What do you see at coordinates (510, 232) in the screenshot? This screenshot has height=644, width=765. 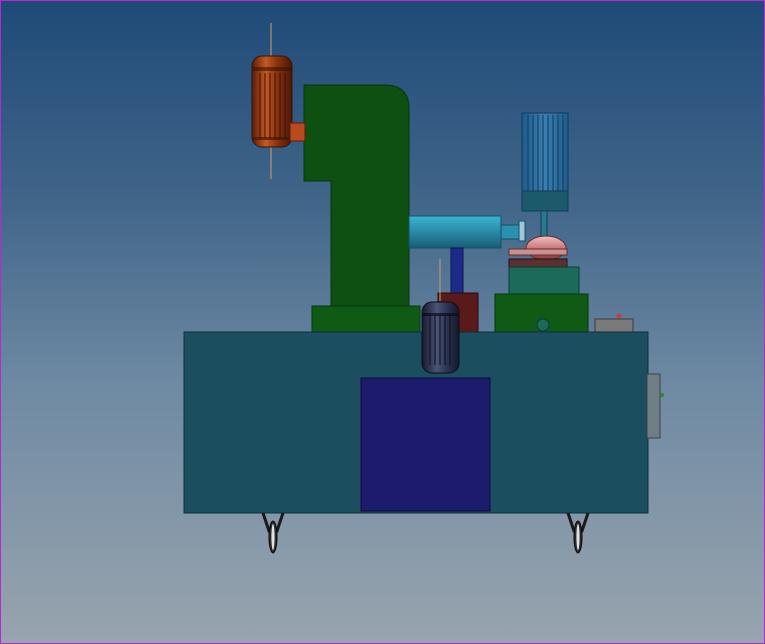 I see `spindle-nose` at bounding box center [510, 232].